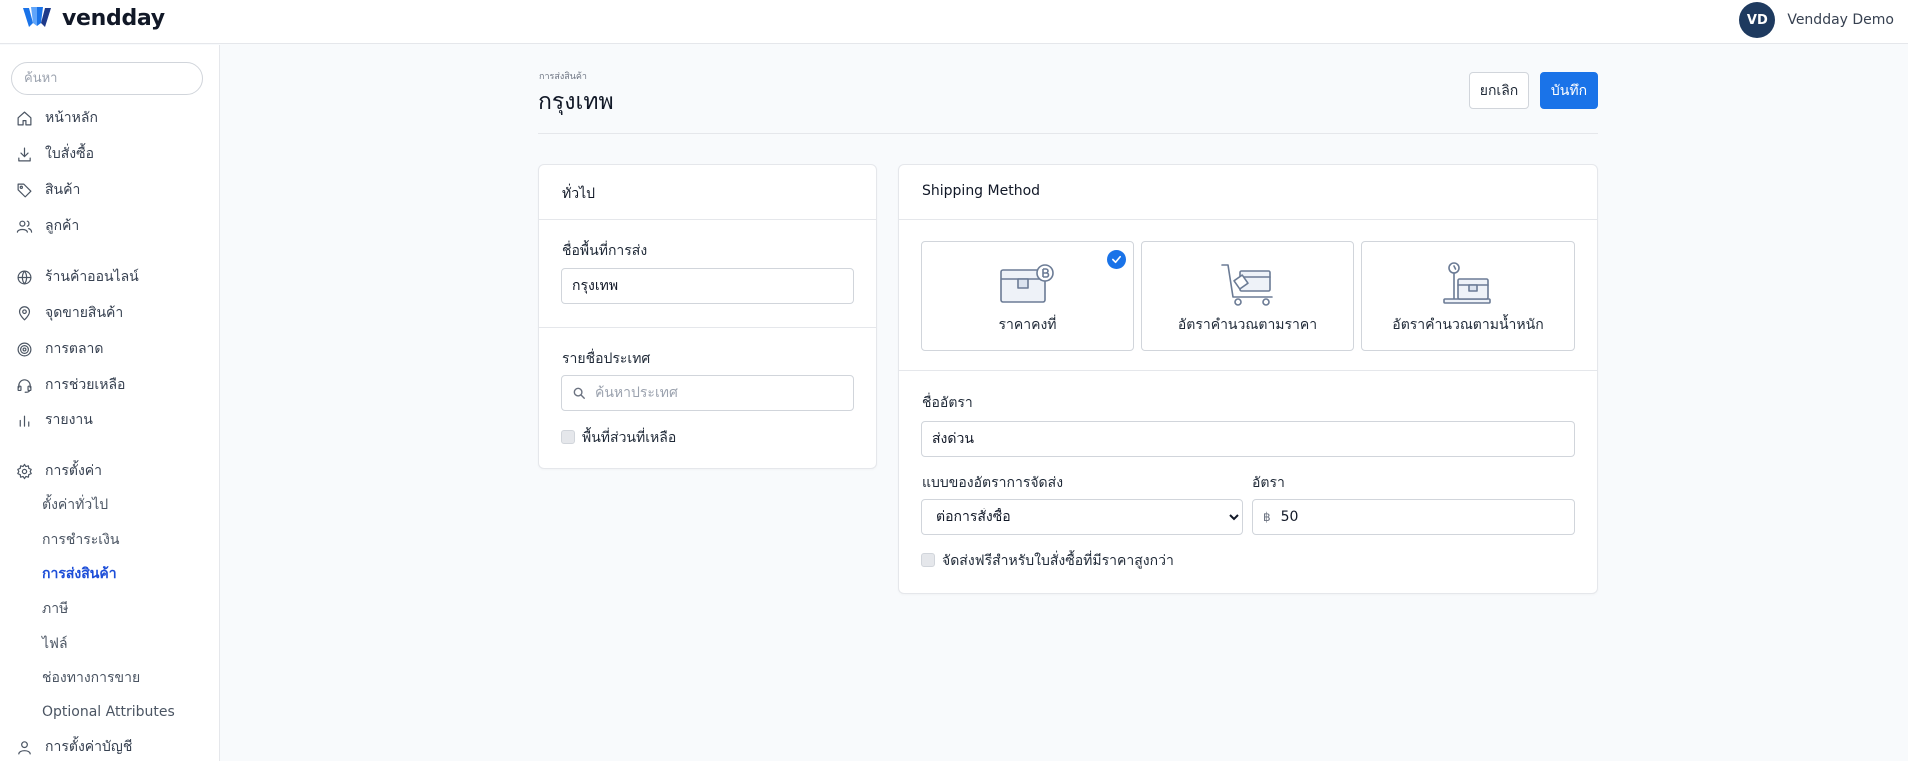 The width and height of the screenshot is (1908, 761). I want to click on cart-box-icon, so click(1246, 285).